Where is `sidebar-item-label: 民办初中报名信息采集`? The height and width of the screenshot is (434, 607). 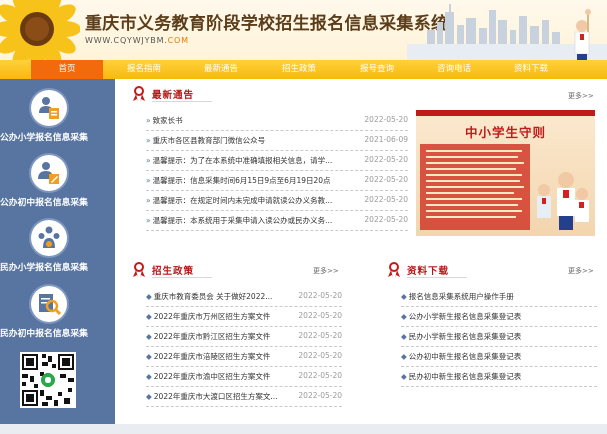
sidebar-item-label: 民办初中报名信息采集 is located at coordinates (44, 334).